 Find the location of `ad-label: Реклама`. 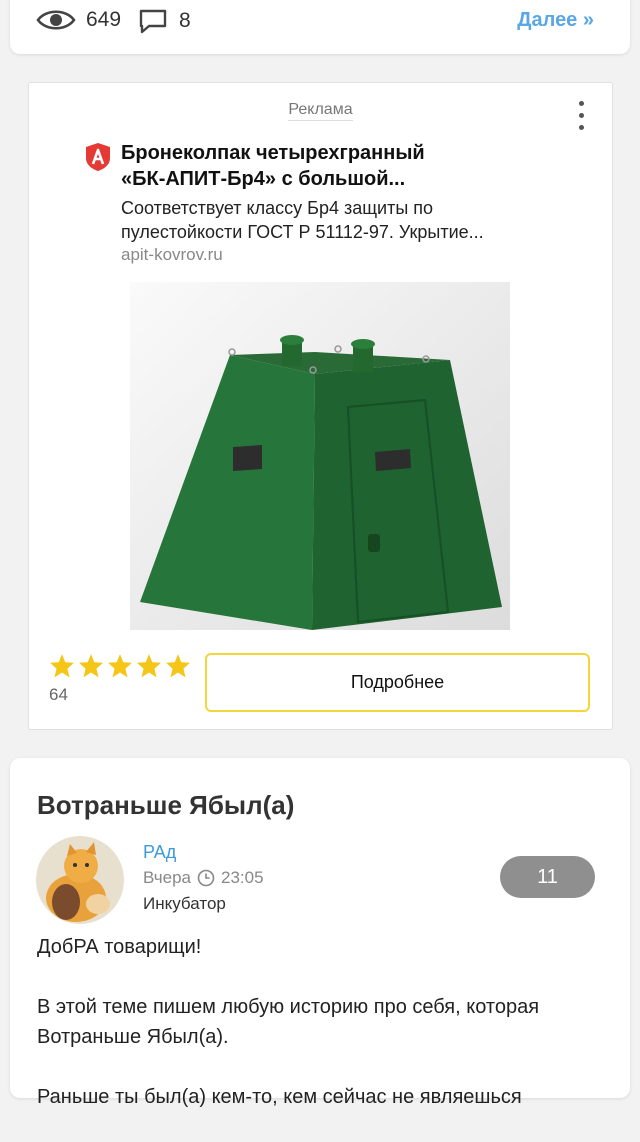

ad-label: Реклама is located at coordinates (320, 111).